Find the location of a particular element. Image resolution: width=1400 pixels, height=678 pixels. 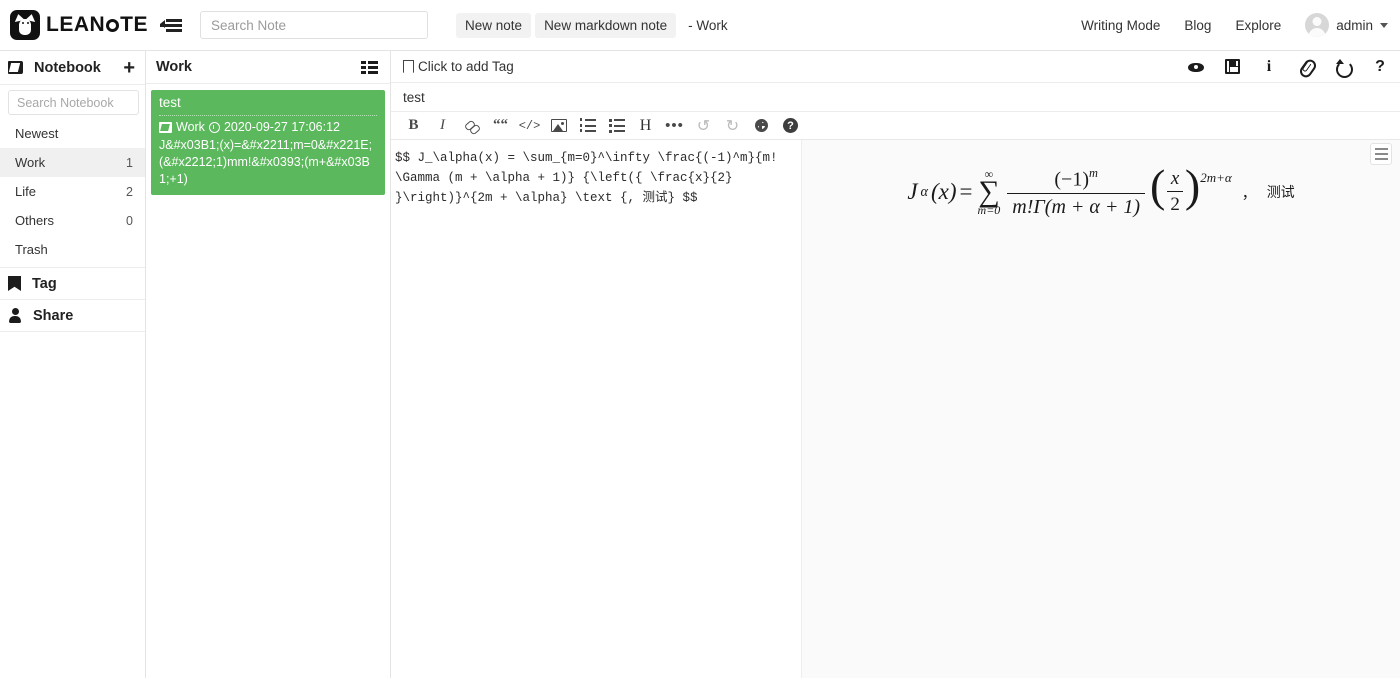

notebook-search-wrapper is located at coordinates (72, 102).